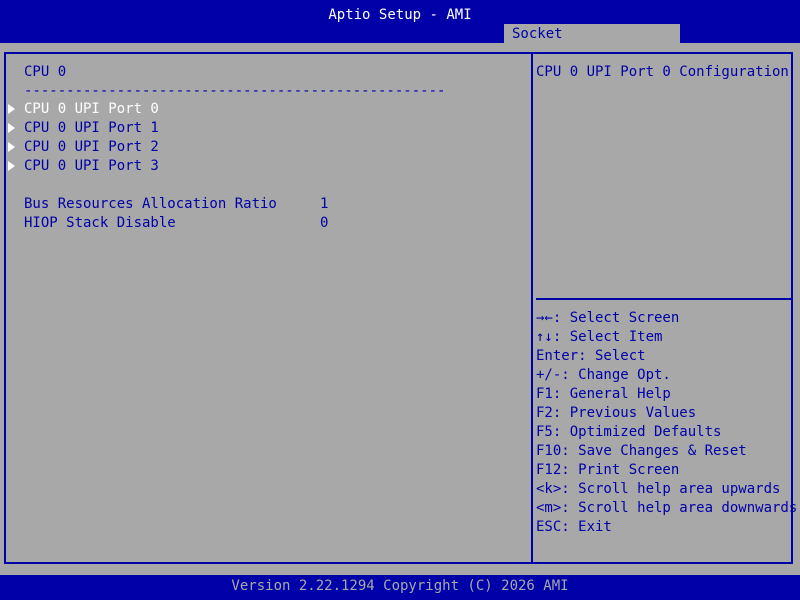 Image resolution: width=800 pixels, height=600 pixels. I want to click on key-hint: F12: Print Screen, so click(608, 470).